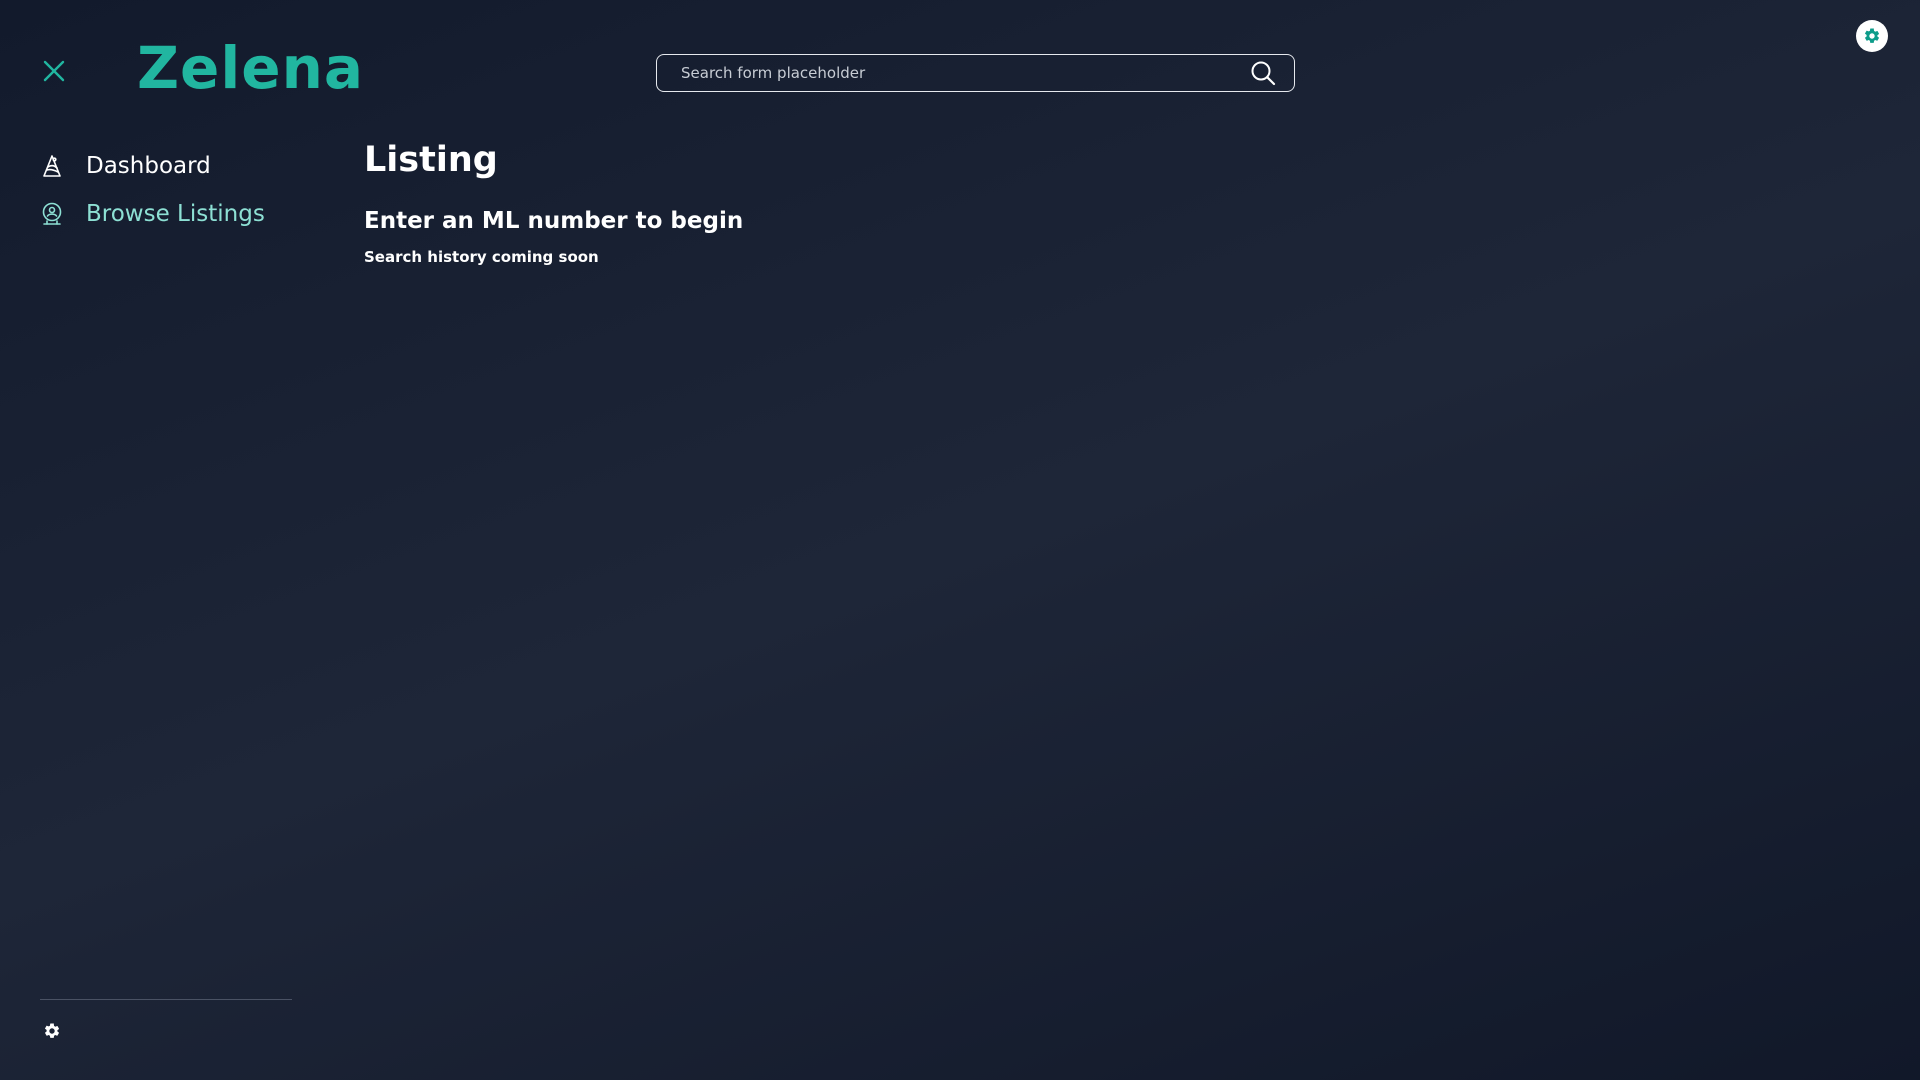 The width and height of the screenshot is (1920, 1080). Describe the element at coordinates (431, 160) in the screenshot. I see `page-title: Listing` at that location.